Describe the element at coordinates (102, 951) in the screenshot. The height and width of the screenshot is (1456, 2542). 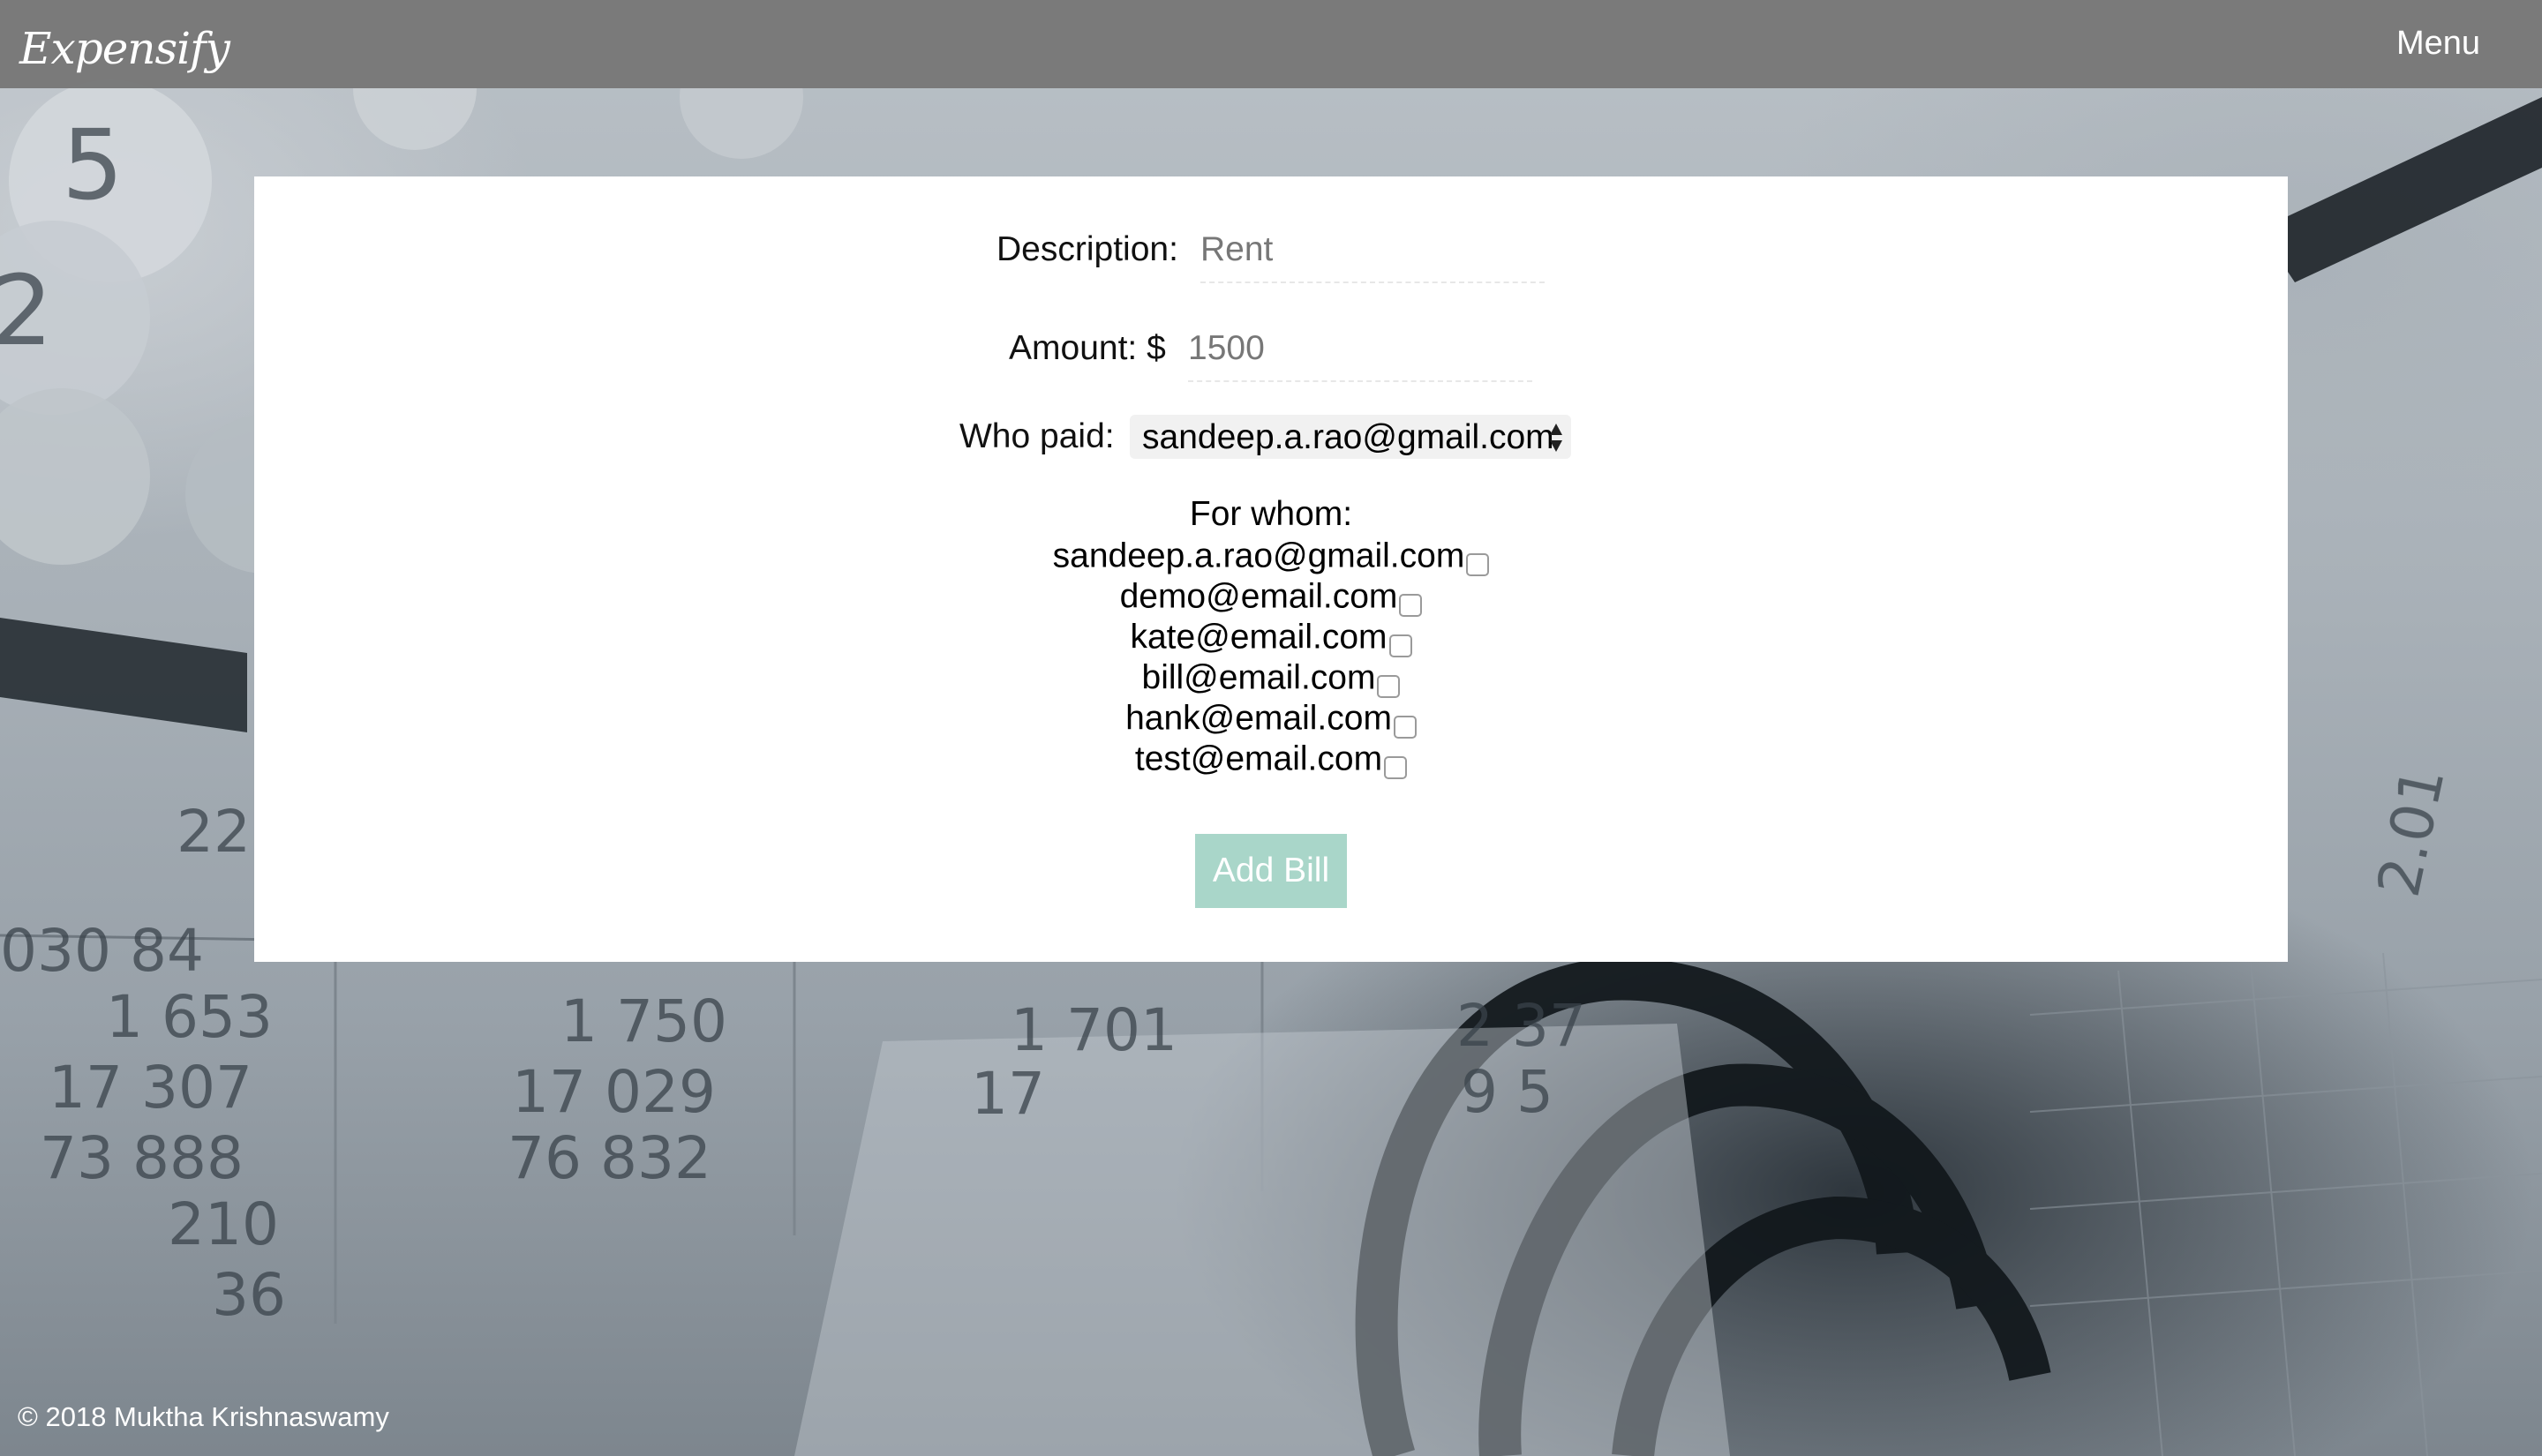
I see `svg-text: 030 84` at that location.